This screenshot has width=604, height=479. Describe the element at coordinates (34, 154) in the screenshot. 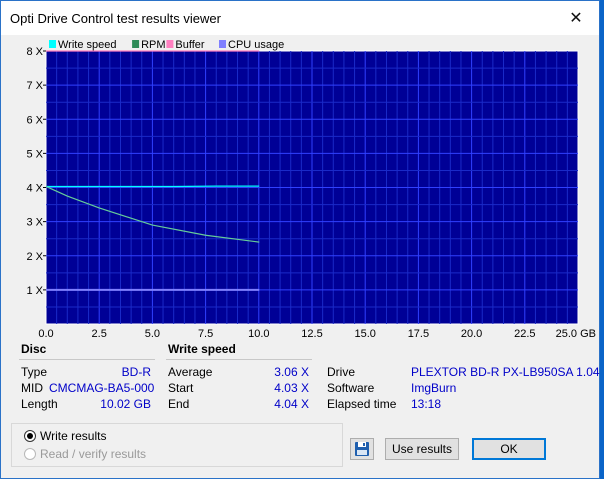

I see `y-tick-label: 5 X` at that location.